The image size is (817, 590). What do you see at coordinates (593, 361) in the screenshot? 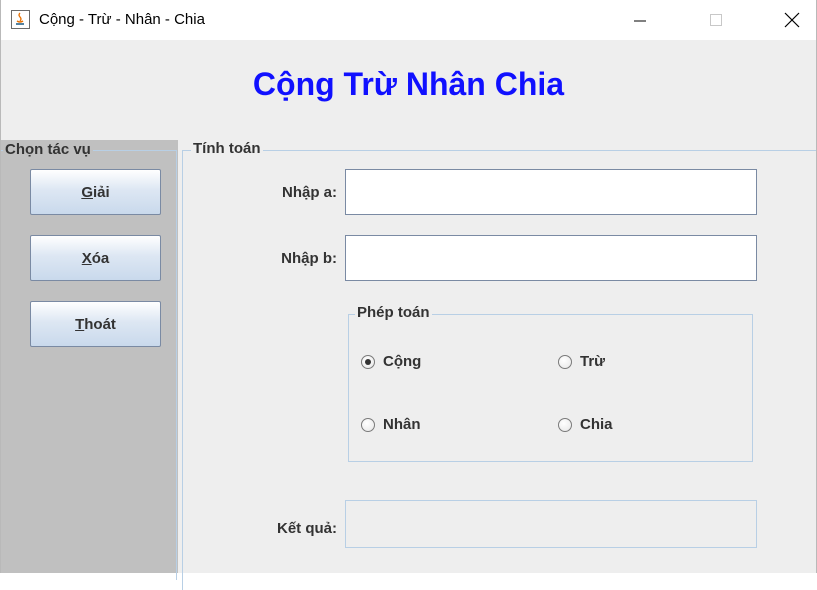
I see `radio-subtract-label: Trừ` at bounding box center [593, 361].